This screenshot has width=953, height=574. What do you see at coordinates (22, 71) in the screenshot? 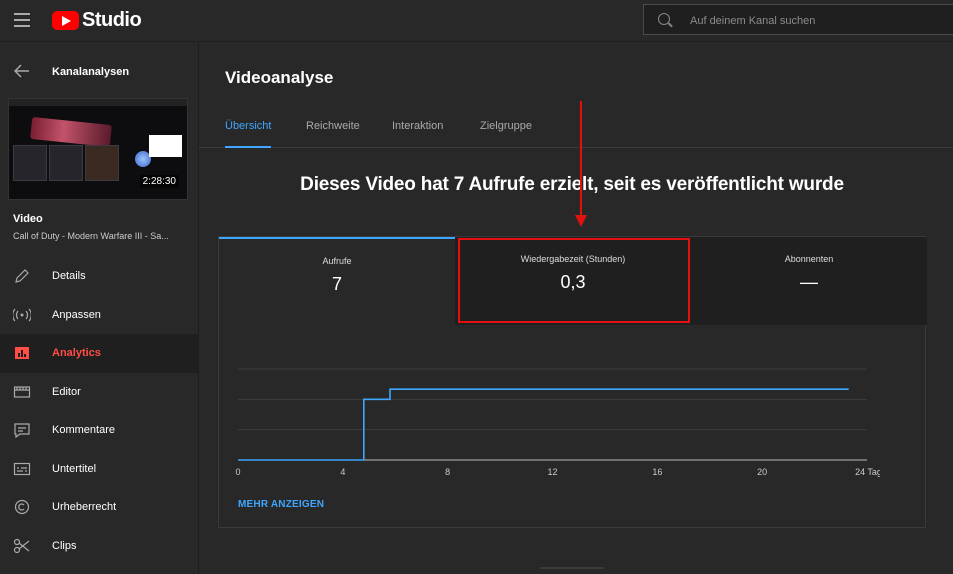
I see `back-arrow-icon` at bounding box center [22, 71].